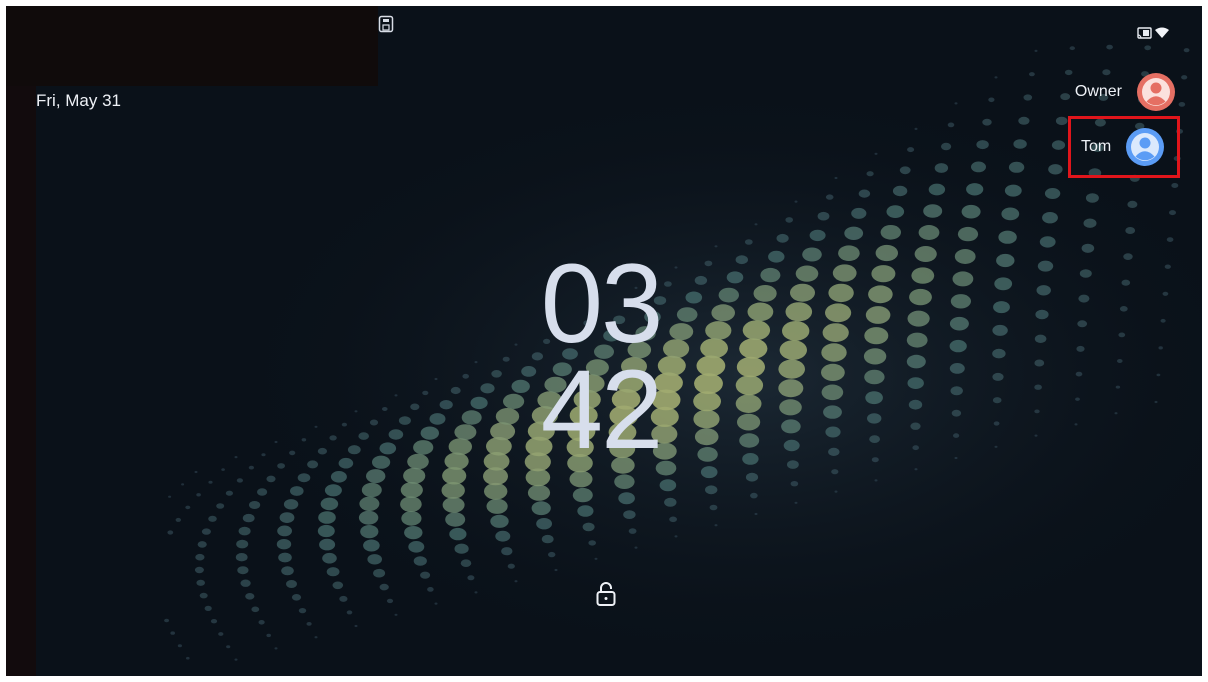  What do you see at coordinates (1153, 33) in the screenshot?
I see `status-icons` at bounding box center [1153, 33].